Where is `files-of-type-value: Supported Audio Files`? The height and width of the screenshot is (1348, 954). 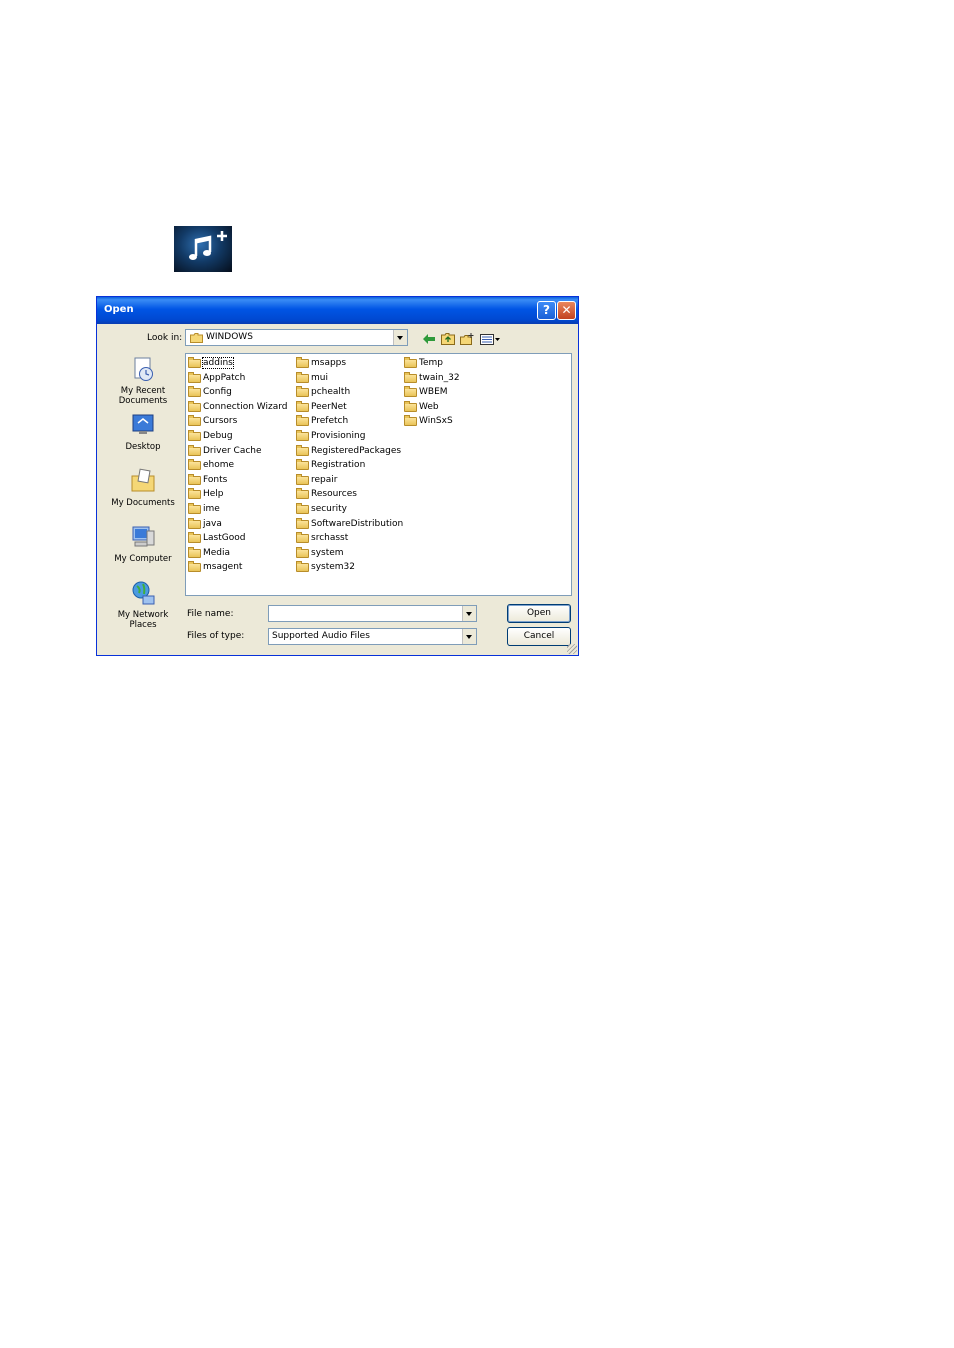
files-of-type-value: Supported Audio Files is located at coordinates (321, 636).